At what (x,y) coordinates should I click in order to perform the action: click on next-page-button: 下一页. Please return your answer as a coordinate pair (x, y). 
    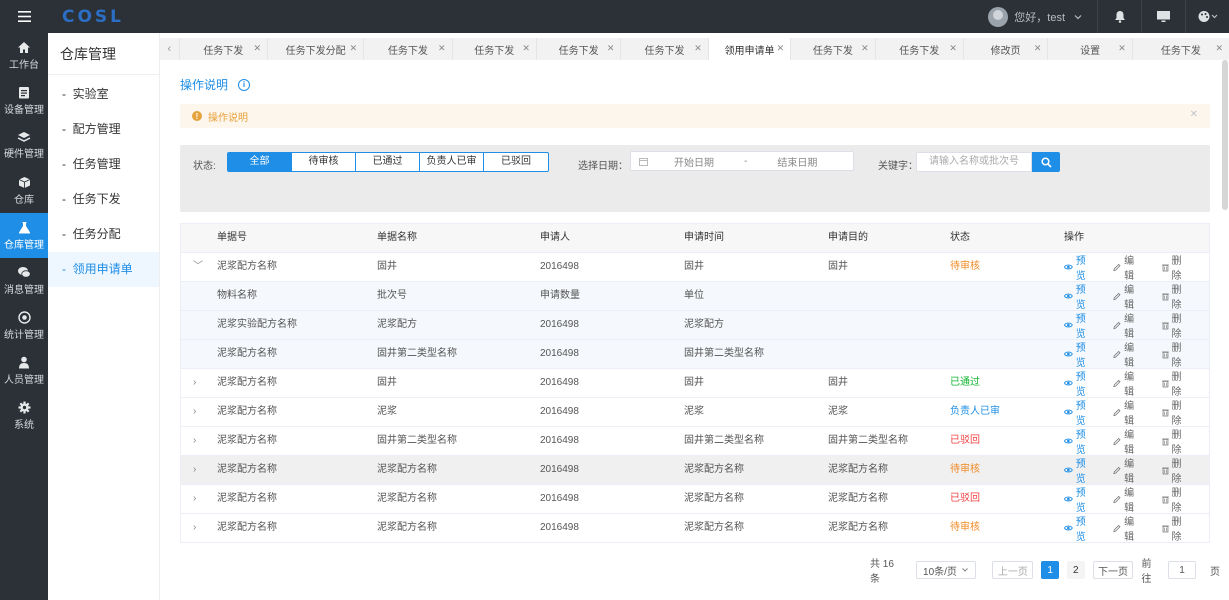
    Looking at the image, I should click on (1113, 570).